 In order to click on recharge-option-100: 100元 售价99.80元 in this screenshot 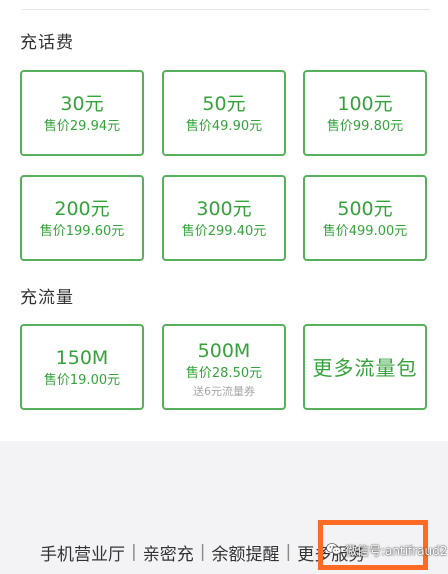, I will do `click(365, 113)`.